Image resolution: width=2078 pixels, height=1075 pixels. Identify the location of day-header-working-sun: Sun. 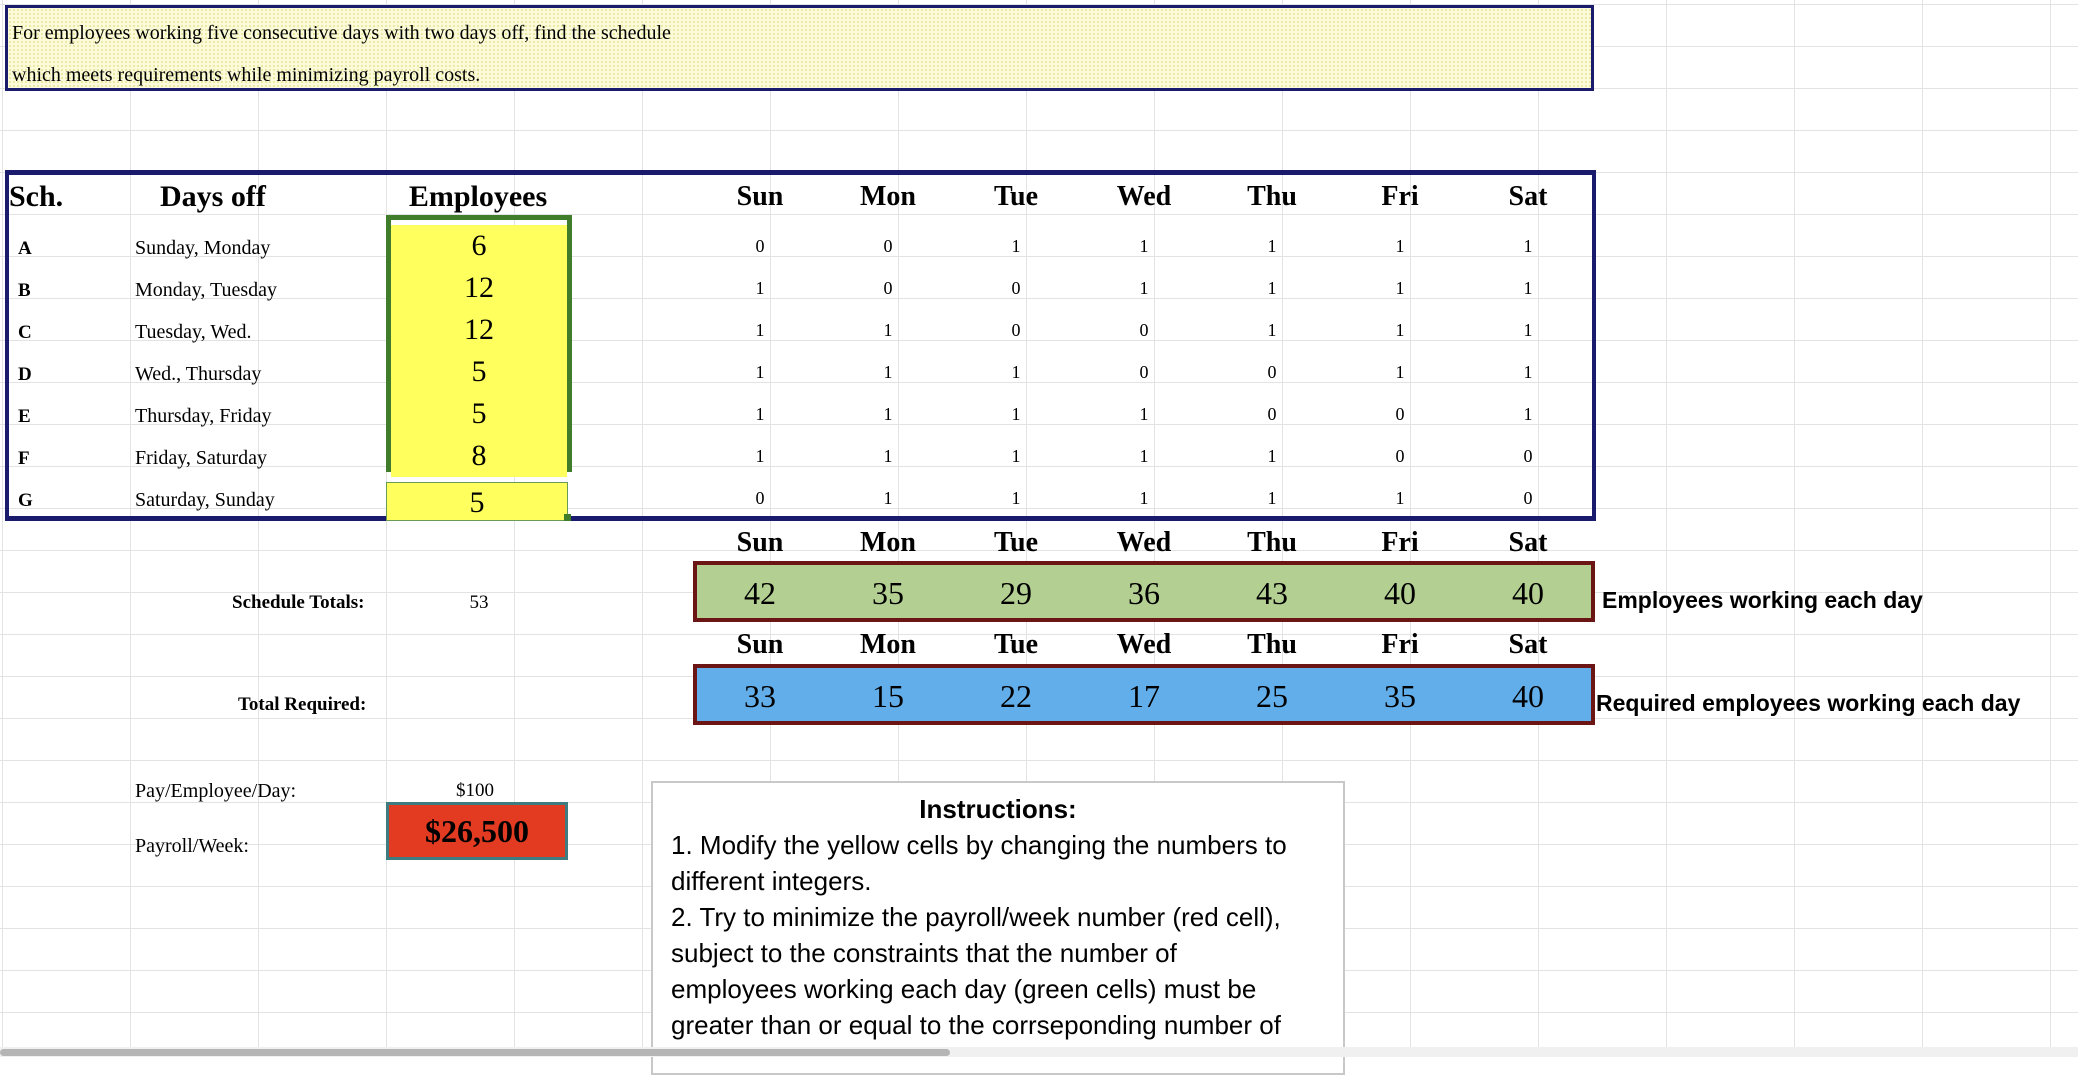
(760, 543).